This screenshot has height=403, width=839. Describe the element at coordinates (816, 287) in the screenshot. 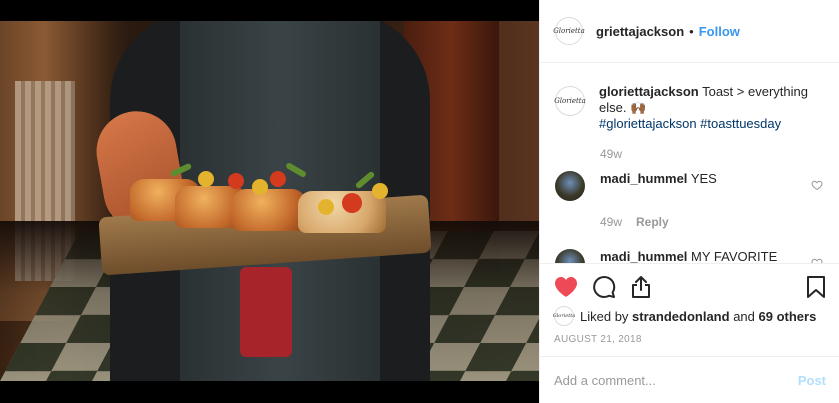

I see `bookmark-icon` at that location.